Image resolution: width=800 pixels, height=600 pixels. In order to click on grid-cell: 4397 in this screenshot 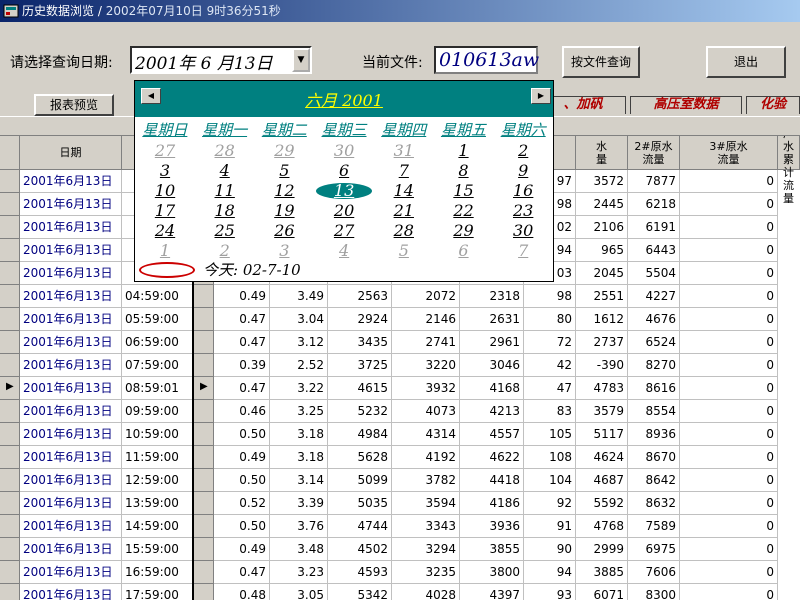, I will do `click(492, 592)`.